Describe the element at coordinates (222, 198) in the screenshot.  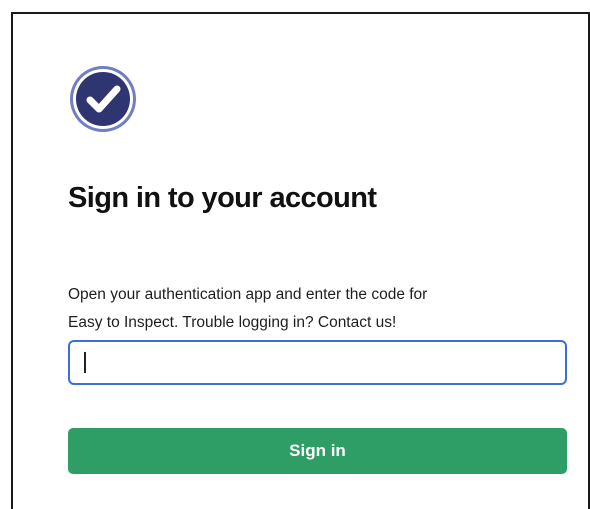
I see `page-title: Sign in to your account` at that location.